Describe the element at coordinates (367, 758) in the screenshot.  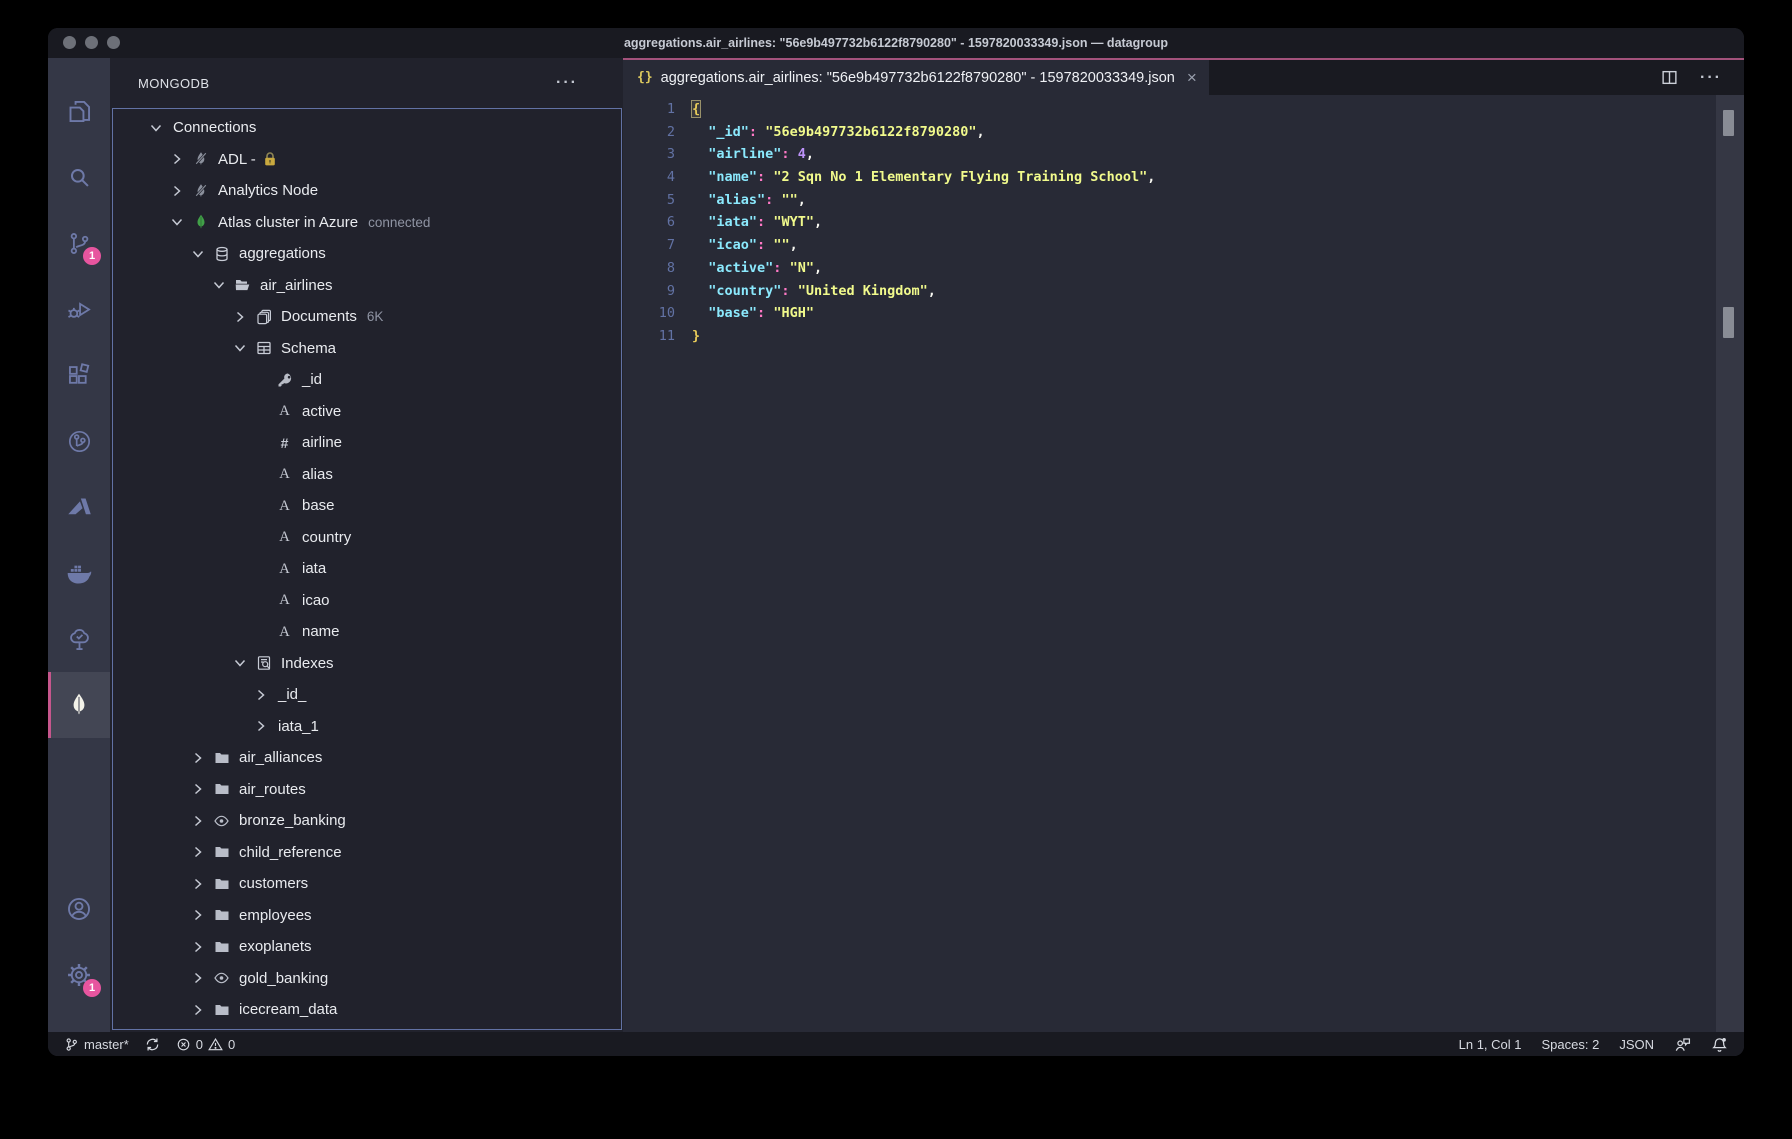
I see `tree-item-air-alliances: air_alliances` at that location.